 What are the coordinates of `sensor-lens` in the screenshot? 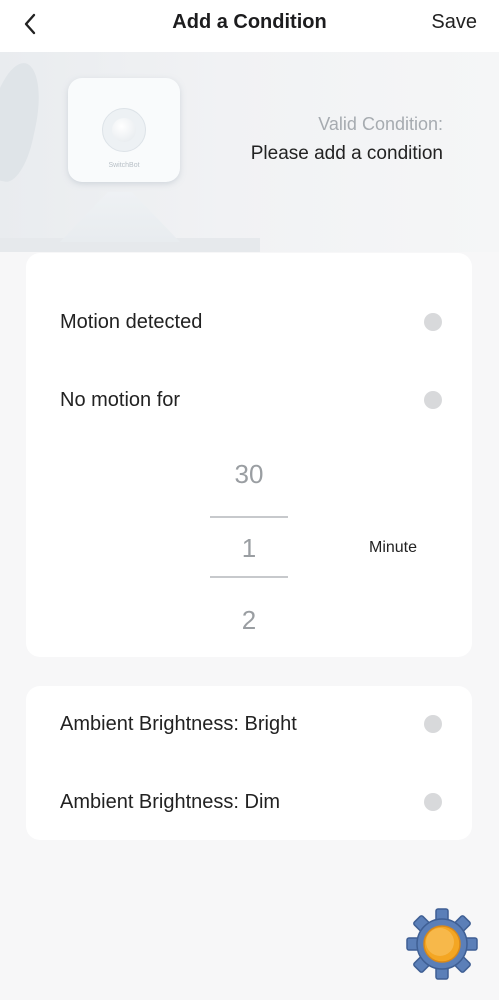 It's located at (124, 130).